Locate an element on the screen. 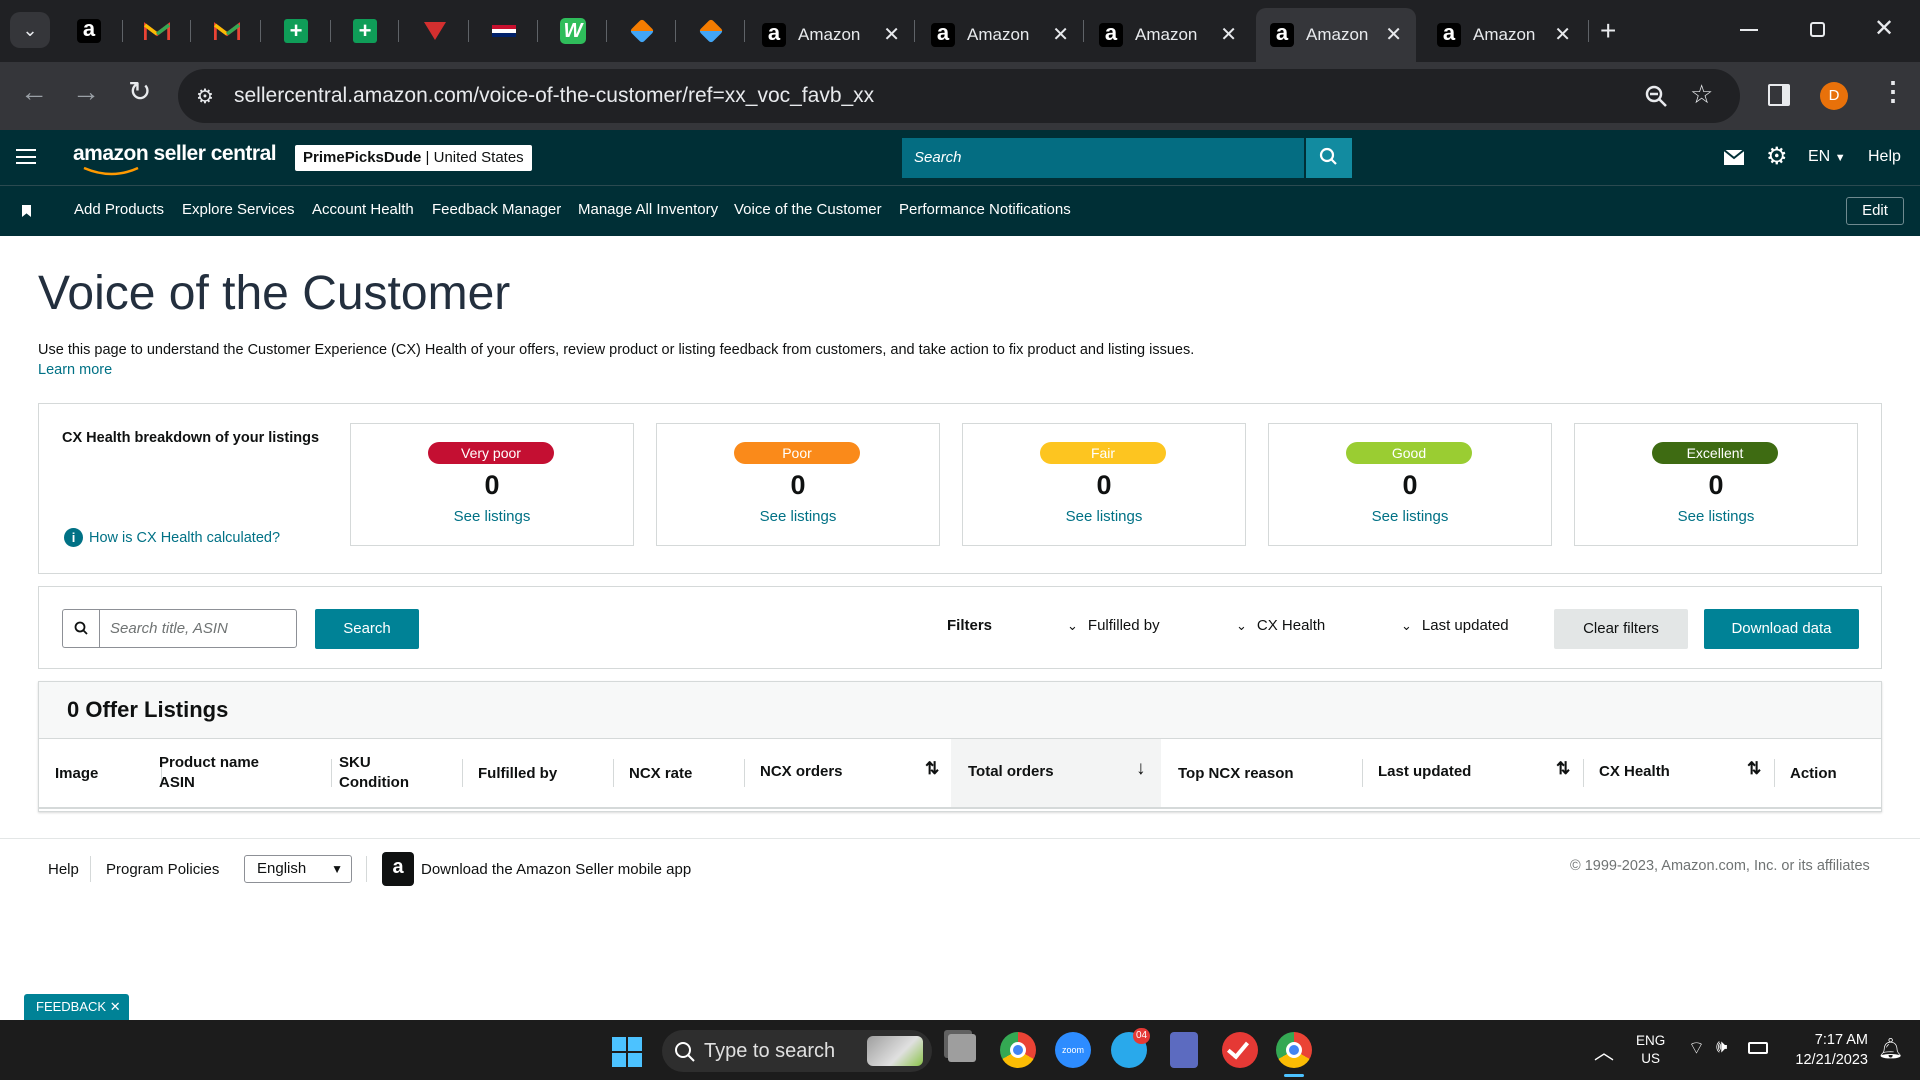 This screenshot has width=1920, height=1080. telegram-icon: 04 is located at coordinates (1131, 1048).